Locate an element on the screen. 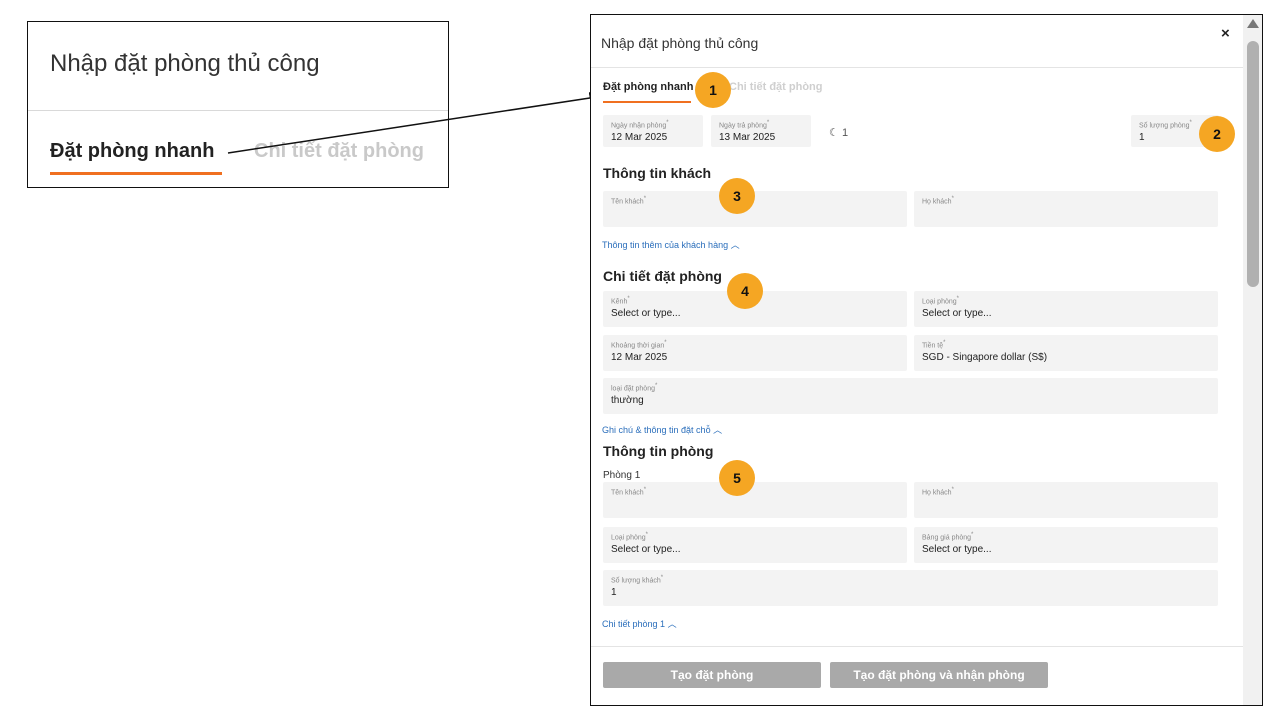 Image resolution: width=1280 pixels, height=720 pixels. currency-value: SGD - Singapore dollar (S$) is located at coordinates (985, 357).